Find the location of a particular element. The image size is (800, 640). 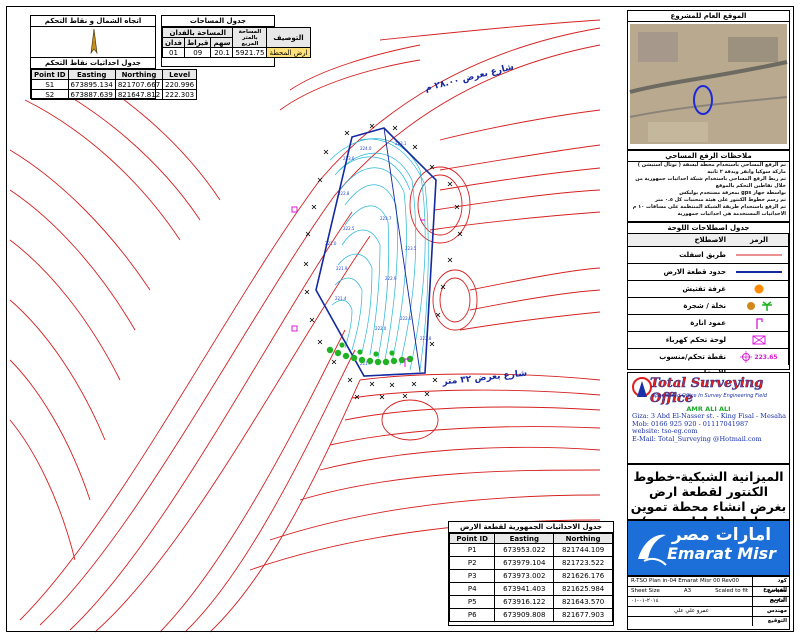

meta-engineer-label: مهندس is located at coordinates (770, 611).